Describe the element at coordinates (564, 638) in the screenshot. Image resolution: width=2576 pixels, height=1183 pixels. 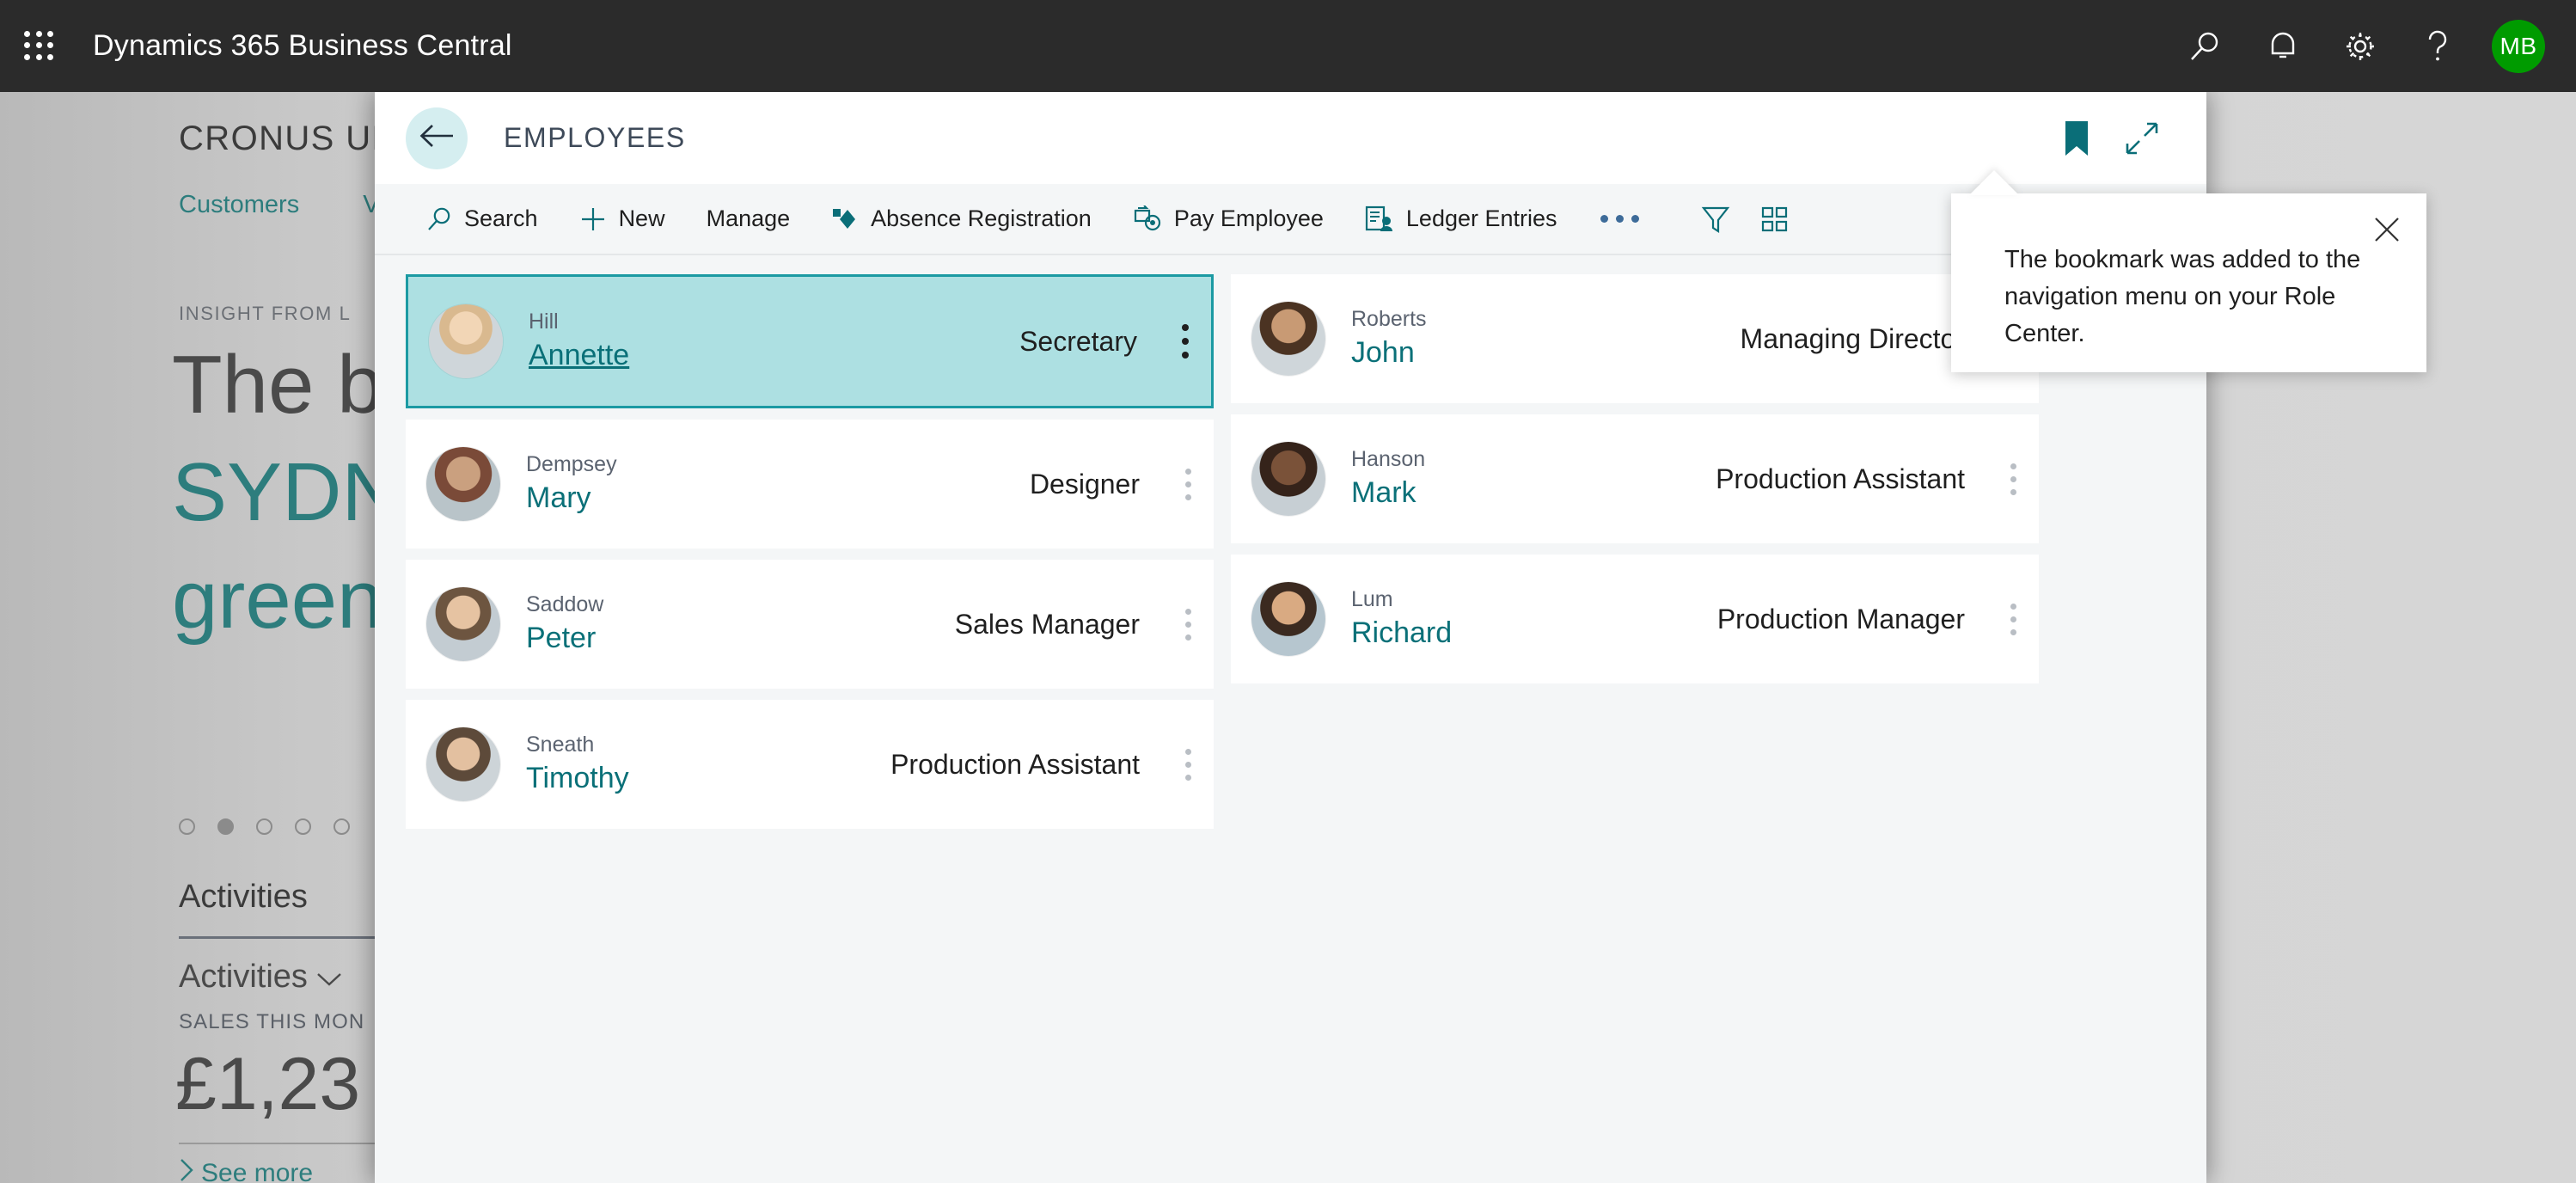
I see `employee-first-name-link: Peter` at that location.